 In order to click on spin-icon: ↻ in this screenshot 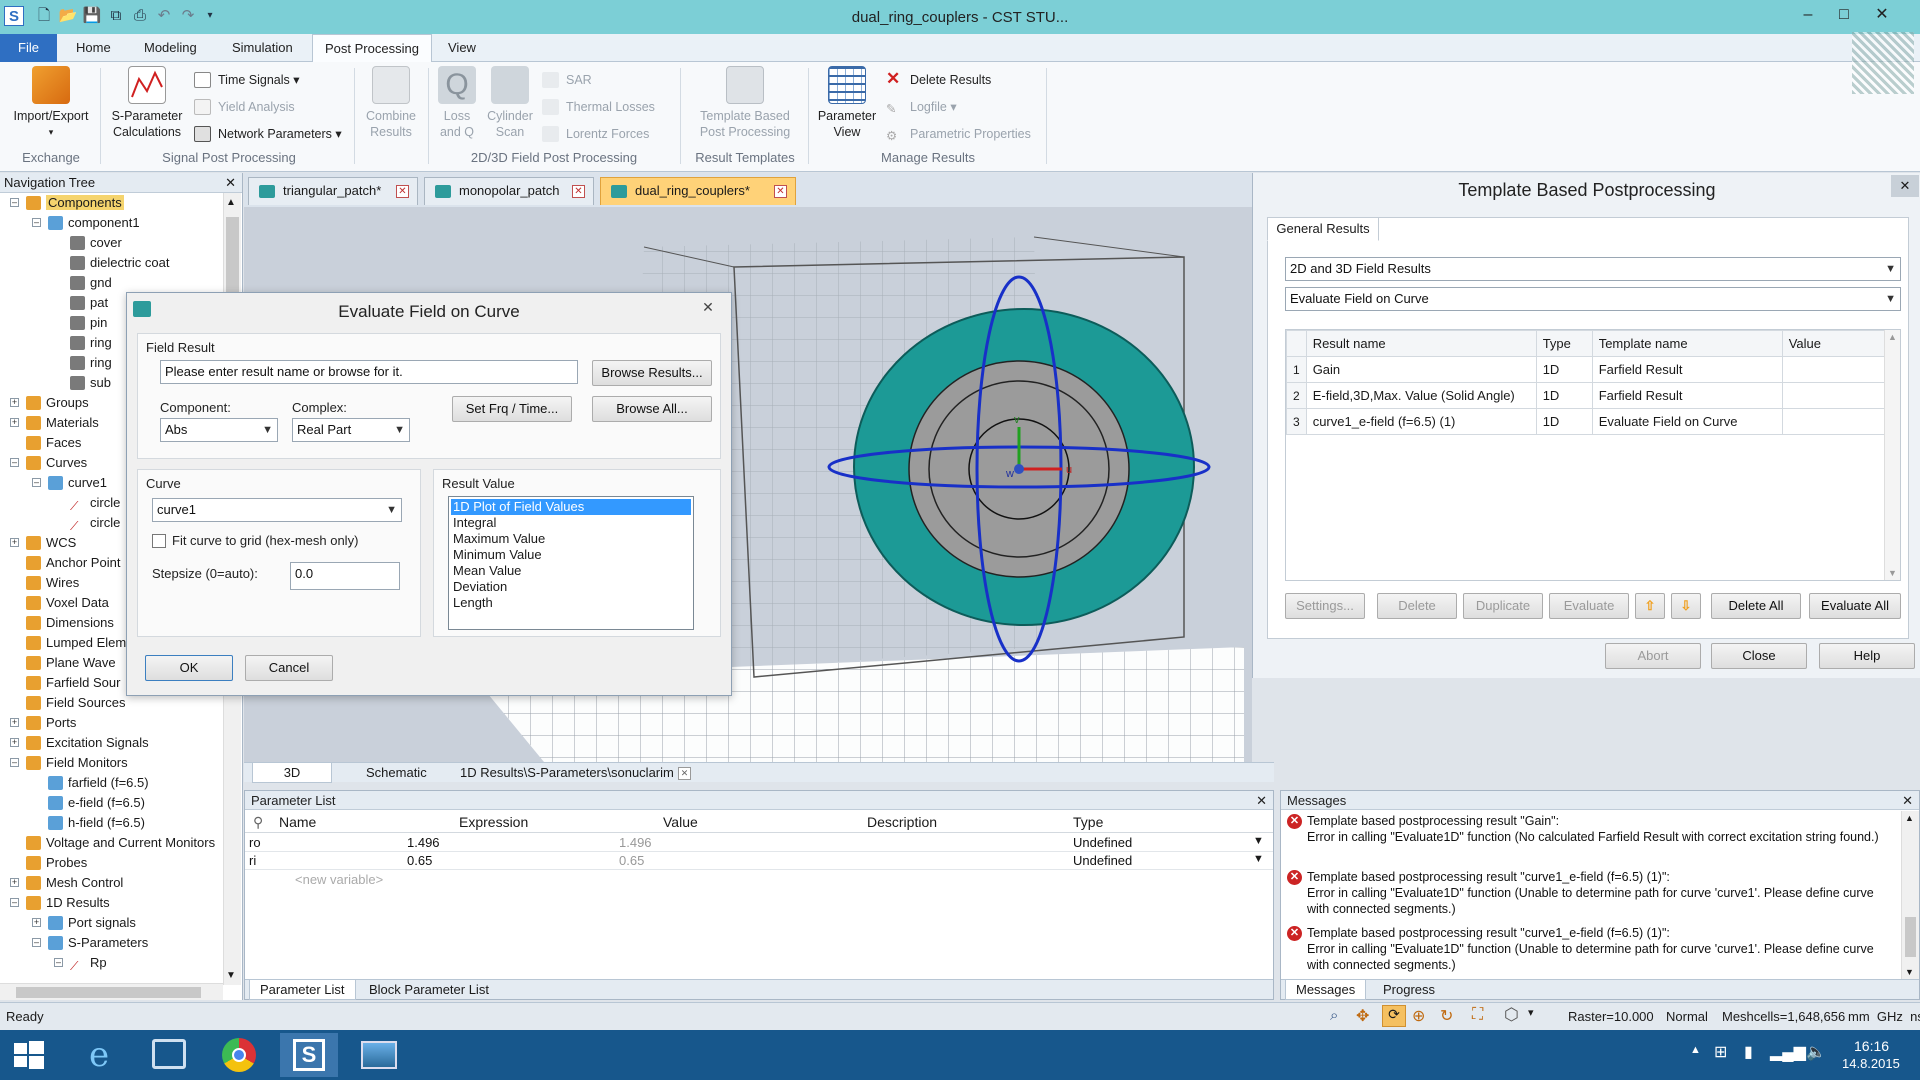, I will do `click(1446, 1016)`.